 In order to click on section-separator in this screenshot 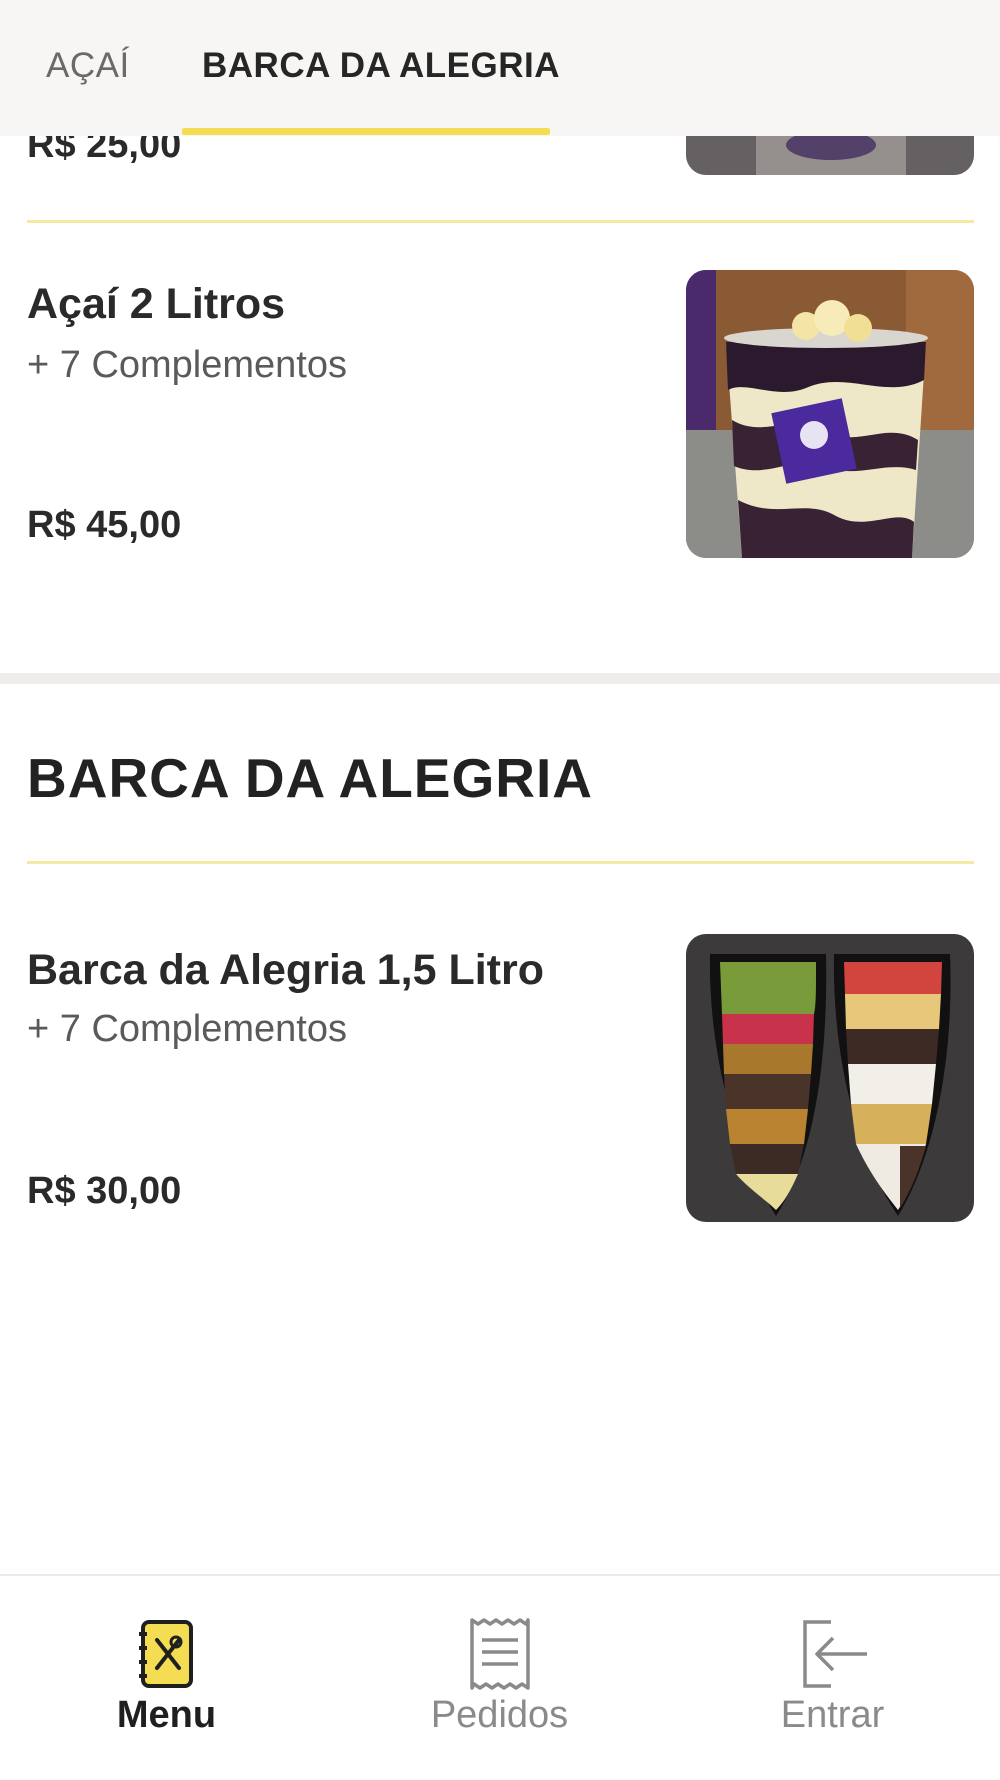, I will do `click(500, 678)`.